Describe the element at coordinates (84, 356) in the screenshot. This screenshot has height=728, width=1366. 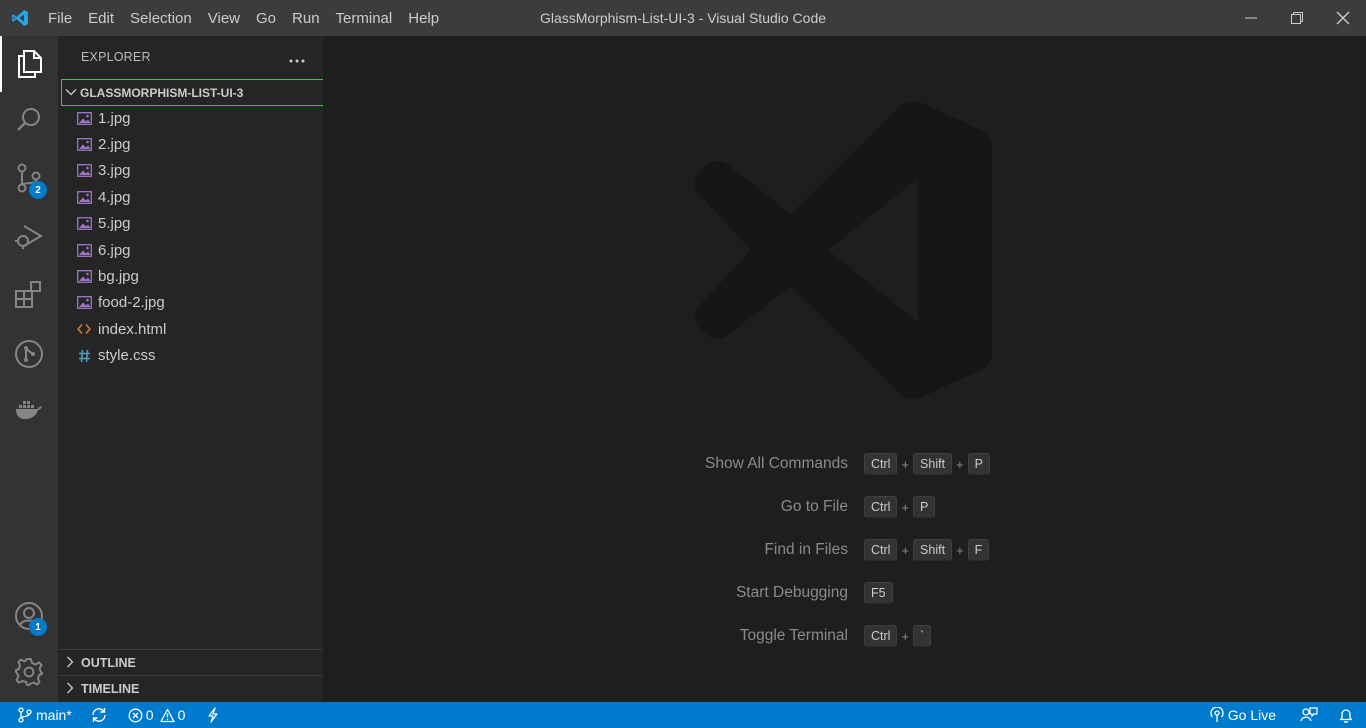
I see `css-file-icon` at that location.